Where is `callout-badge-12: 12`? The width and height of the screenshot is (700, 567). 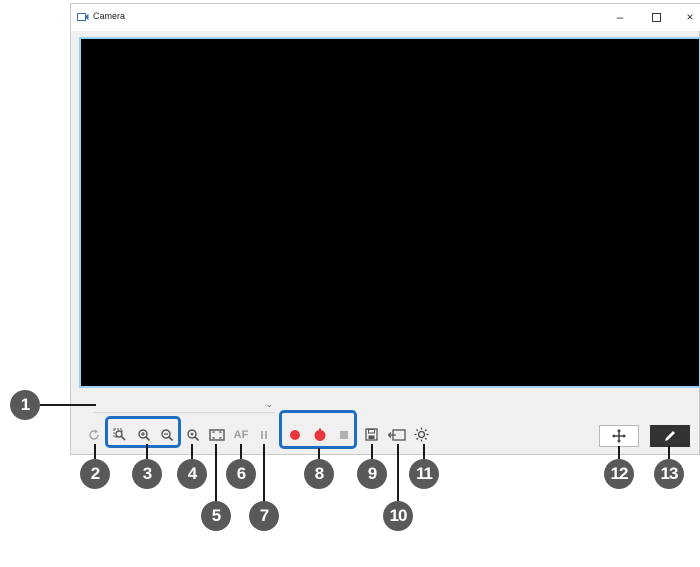
callout-badge-12: 12 is located at coordinates (619, 474).